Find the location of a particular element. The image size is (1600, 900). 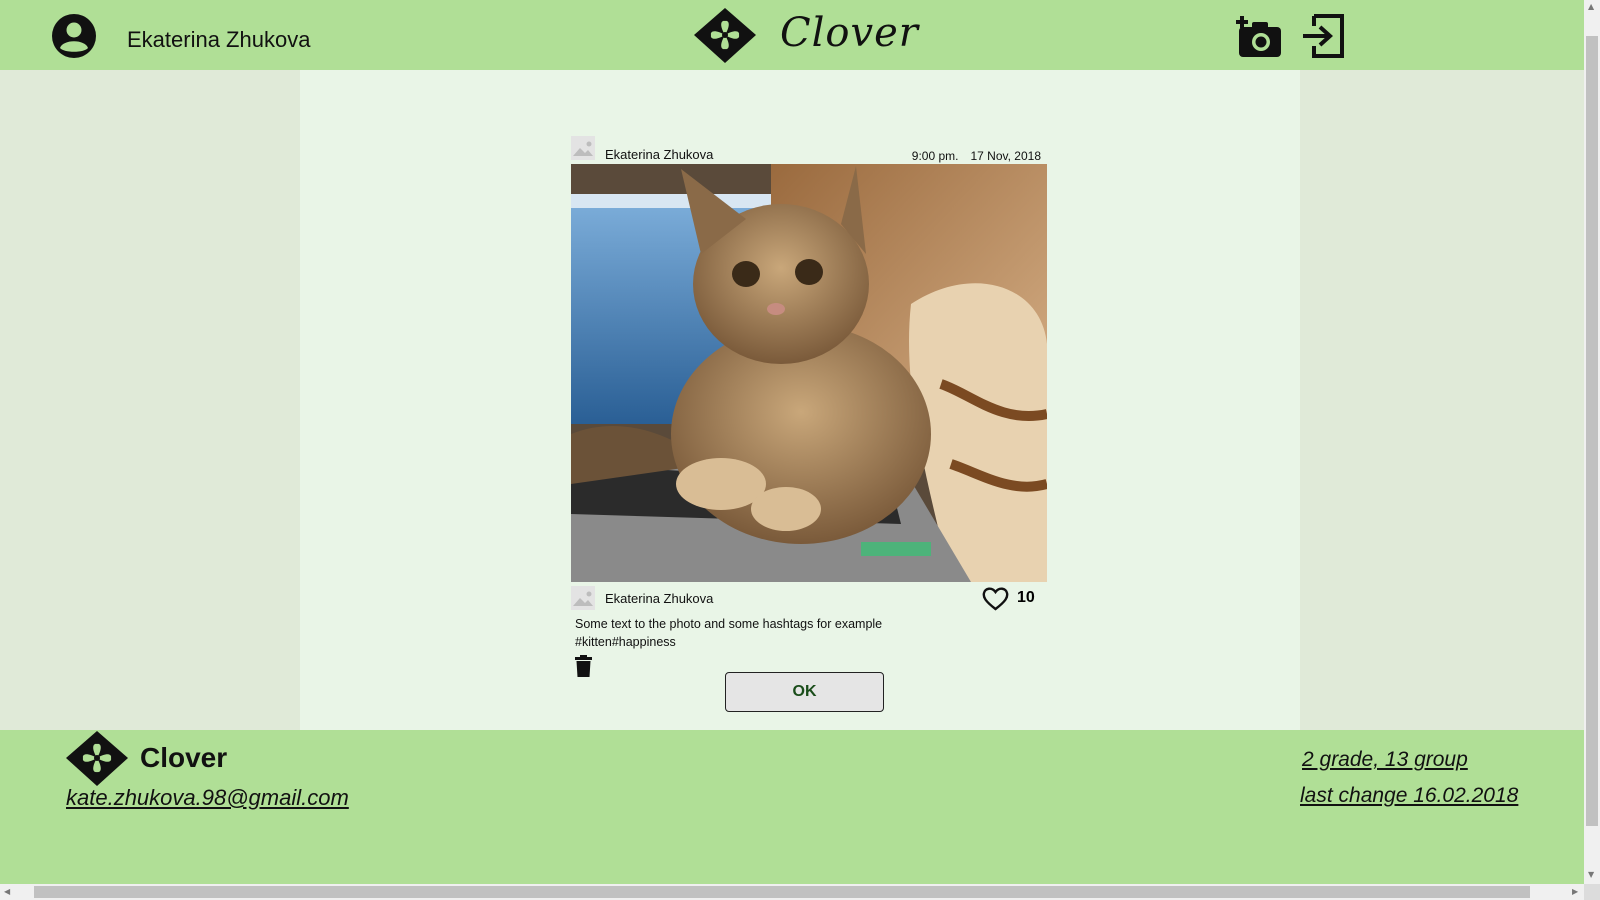

caption-hashtags: #kitten#happiness is located at coordinates (745, 642).